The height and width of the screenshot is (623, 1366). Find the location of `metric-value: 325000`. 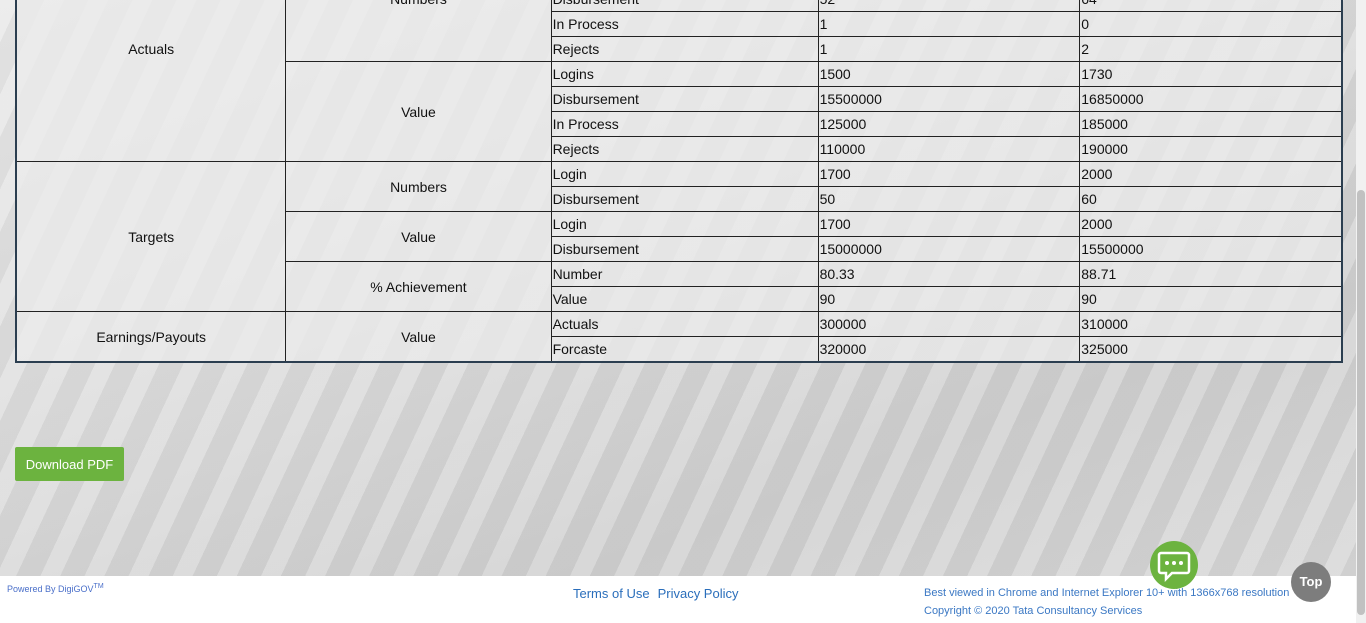

metric-value: 325000 is located at coordinates (1211, 349).